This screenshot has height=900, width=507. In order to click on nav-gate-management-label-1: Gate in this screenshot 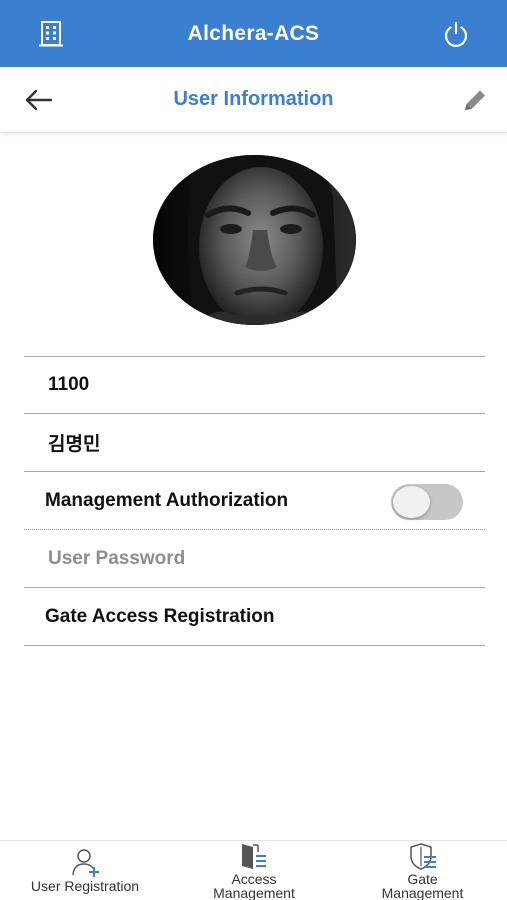, I will do `click(422, 879)`.